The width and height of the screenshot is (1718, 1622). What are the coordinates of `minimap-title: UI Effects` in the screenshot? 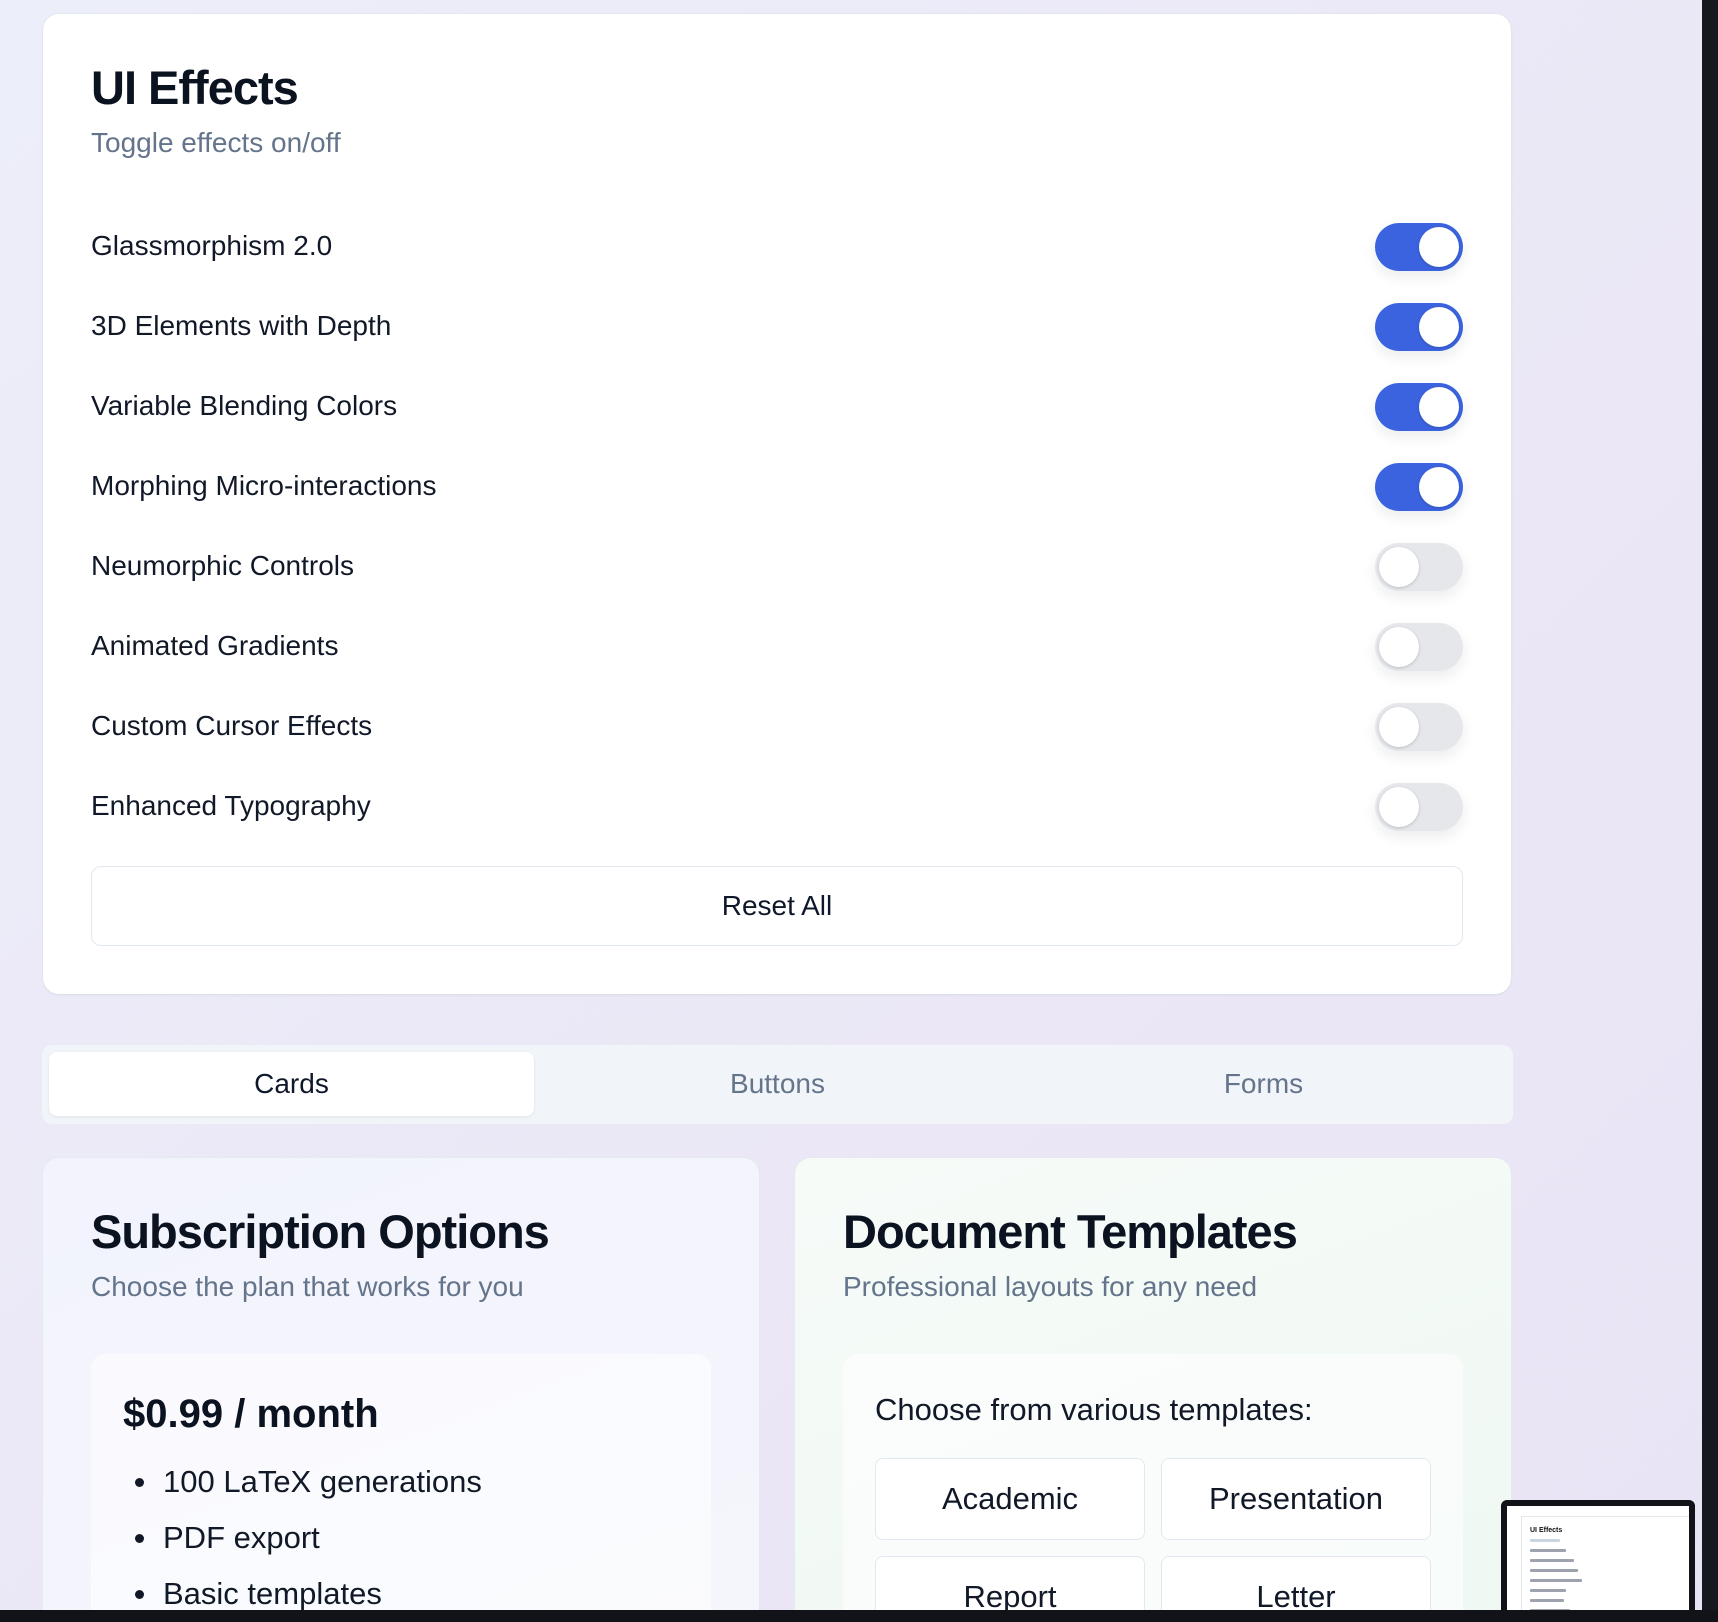 It's located at (1546, 1530).